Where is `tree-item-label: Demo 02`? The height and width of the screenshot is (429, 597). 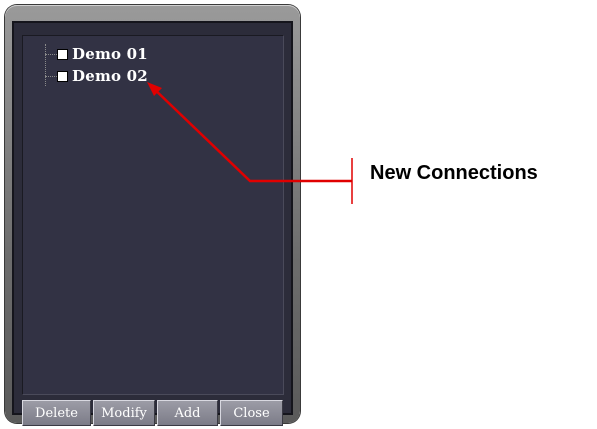 tree-item-label: Demo 02 is located at coordinates (110, 76).